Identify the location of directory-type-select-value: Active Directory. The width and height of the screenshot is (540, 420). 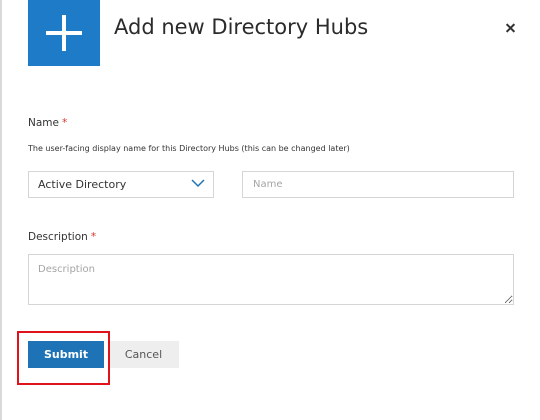
(82, 184).